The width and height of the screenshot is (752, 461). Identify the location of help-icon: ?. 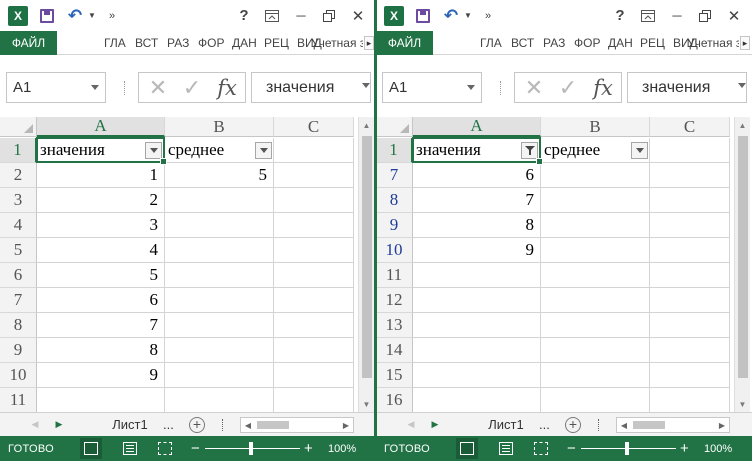
(620, 15).